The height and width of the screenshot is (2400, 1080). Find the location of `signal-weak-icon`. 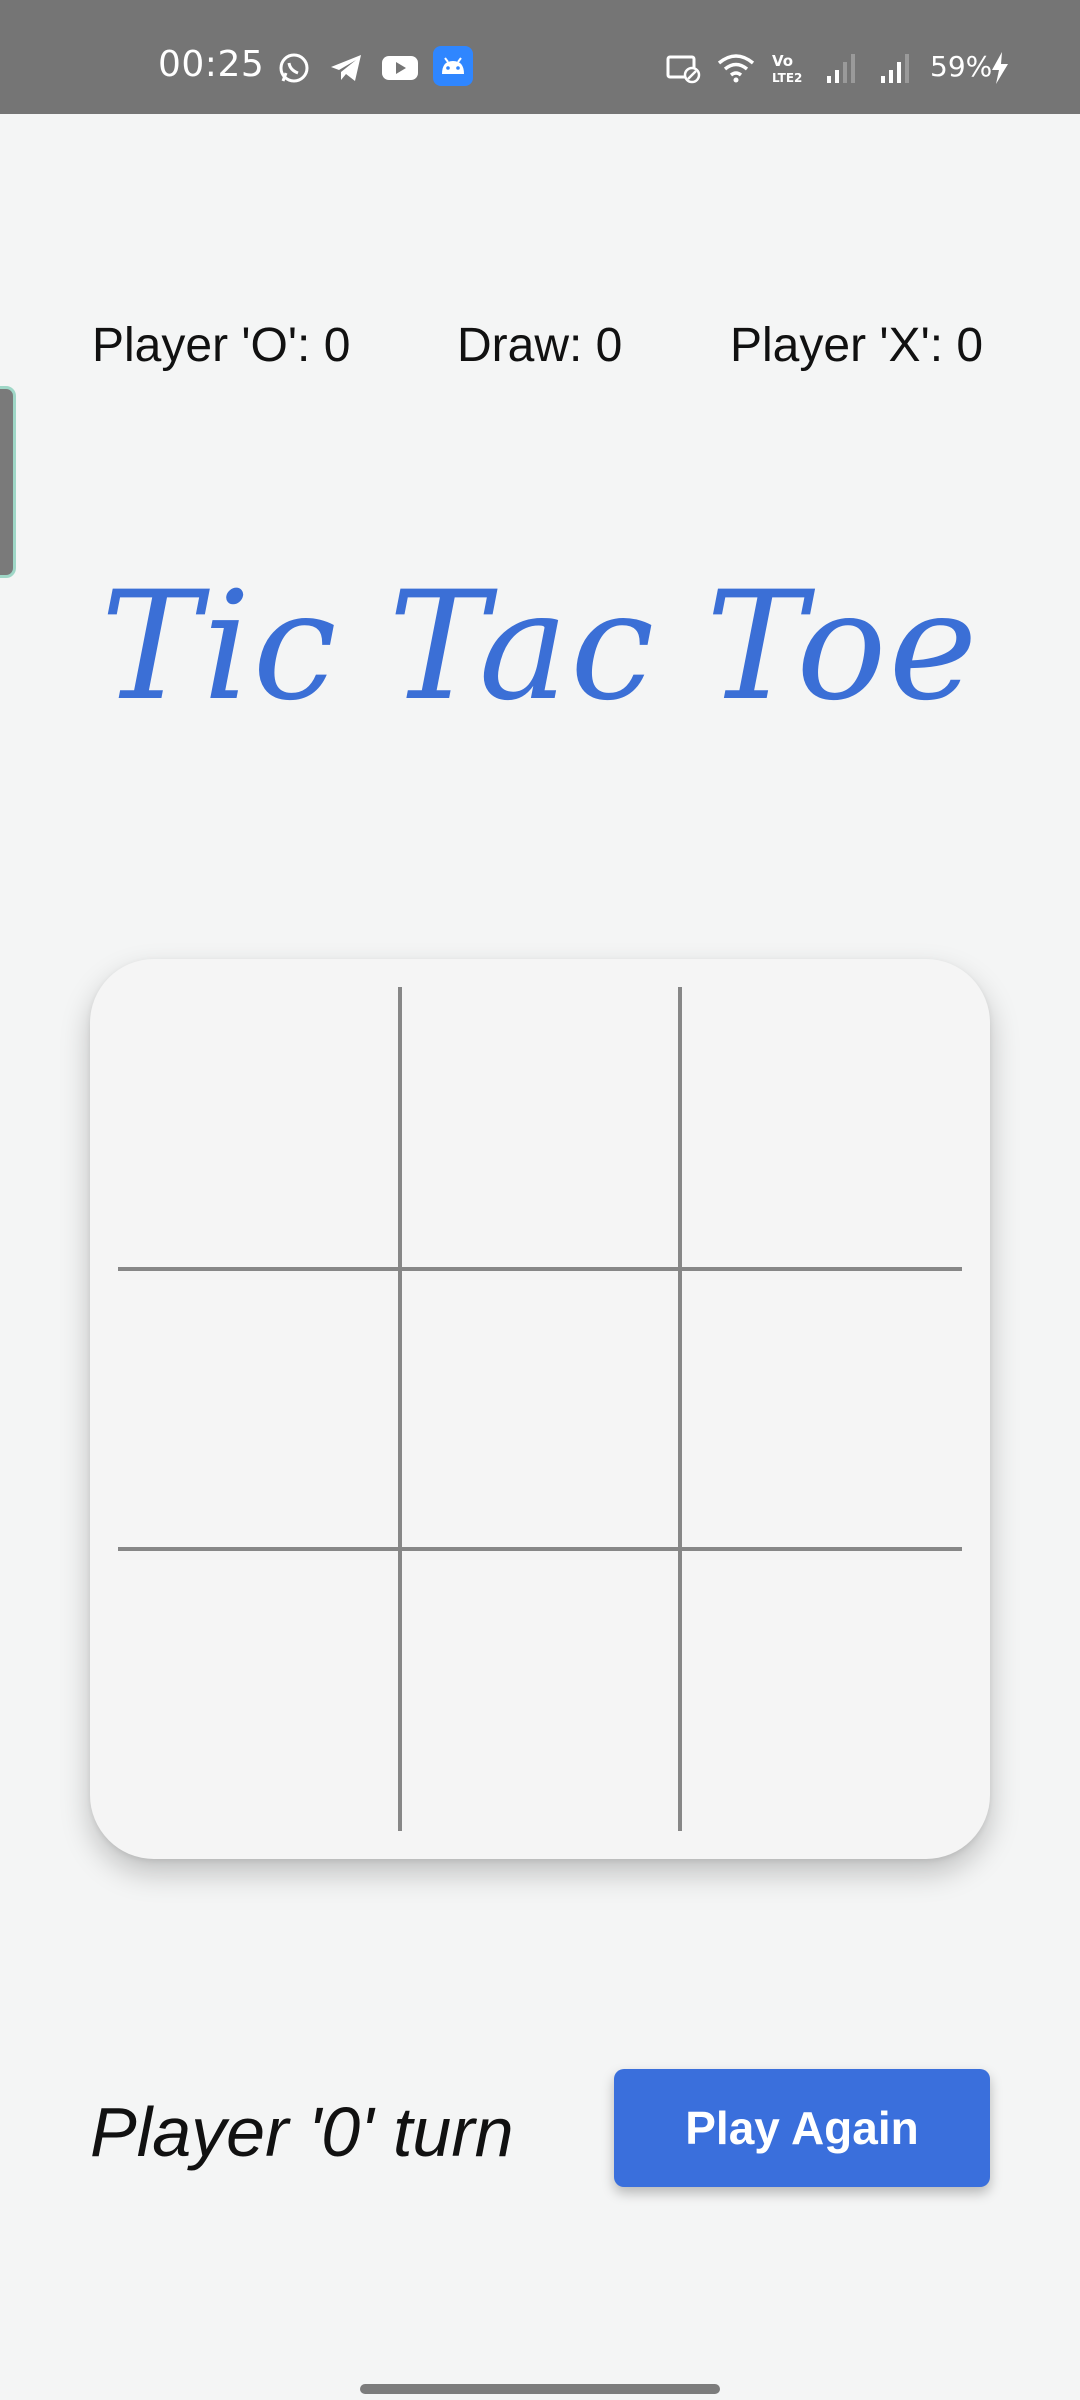

signal-weak-icon is located at coordinates (841, 68).